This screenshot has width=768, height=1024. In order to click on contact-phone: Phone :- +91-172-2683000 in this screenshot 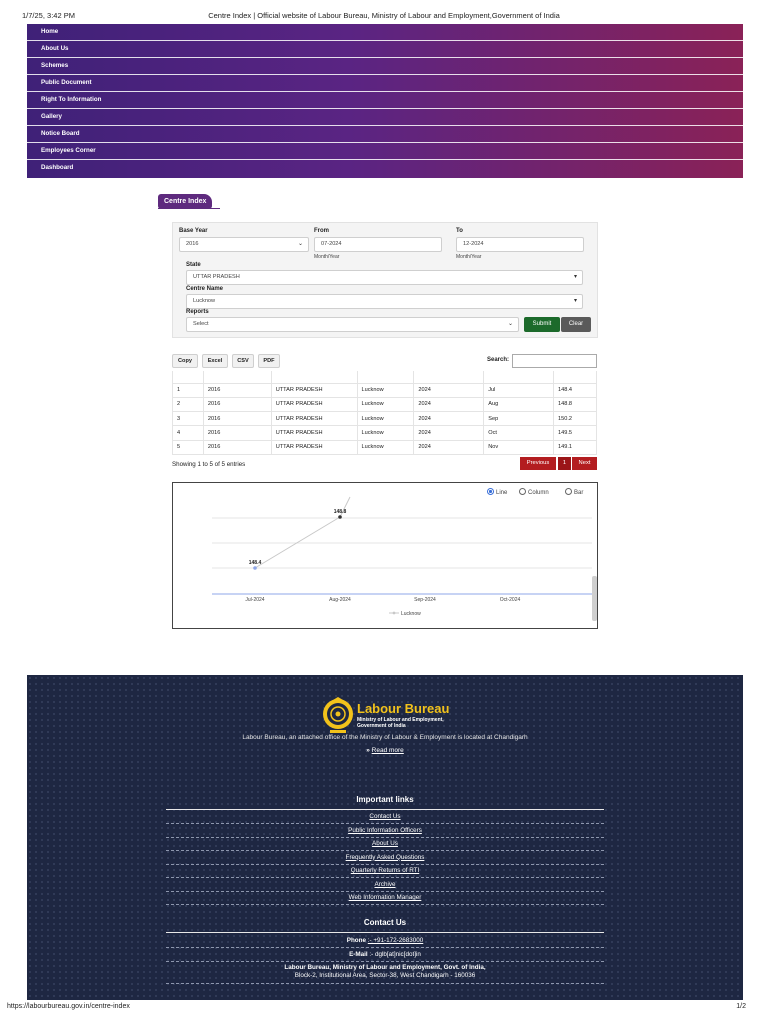, I will do `click(385, 940)`.